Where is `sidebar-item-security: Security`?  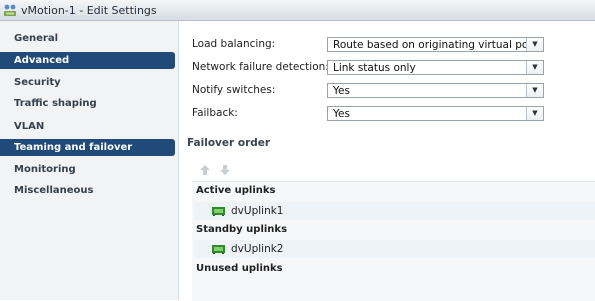 sidebar-item-security: Security is located at coordinates (87, 82).